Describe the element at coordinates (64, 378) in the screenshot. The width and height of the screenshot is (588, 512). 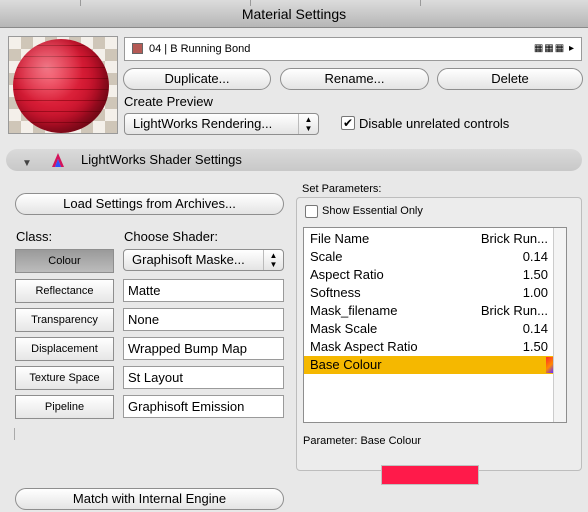
I see `class-button-texture-space: Texture Space` at that location.